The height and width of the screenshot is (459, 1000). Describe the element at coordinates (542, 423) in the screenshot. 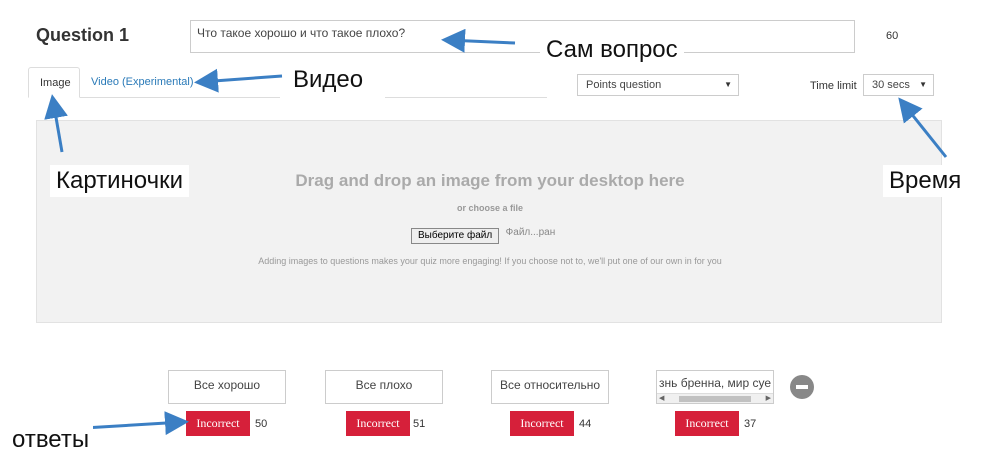

I see `incorrect-toggle-3: Incorrect` at that location.